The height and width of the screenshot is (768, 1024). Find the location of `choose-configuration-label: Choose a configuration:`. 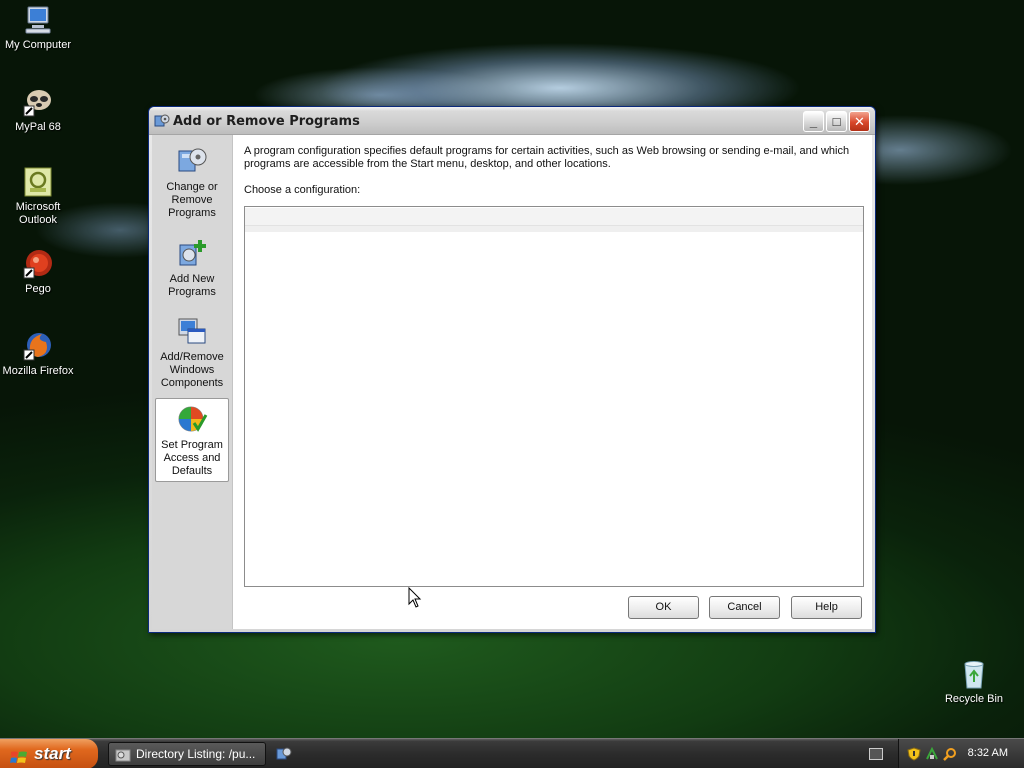

choose-configuration-label: Choose a configuration: is located at coordinates (302, 190).